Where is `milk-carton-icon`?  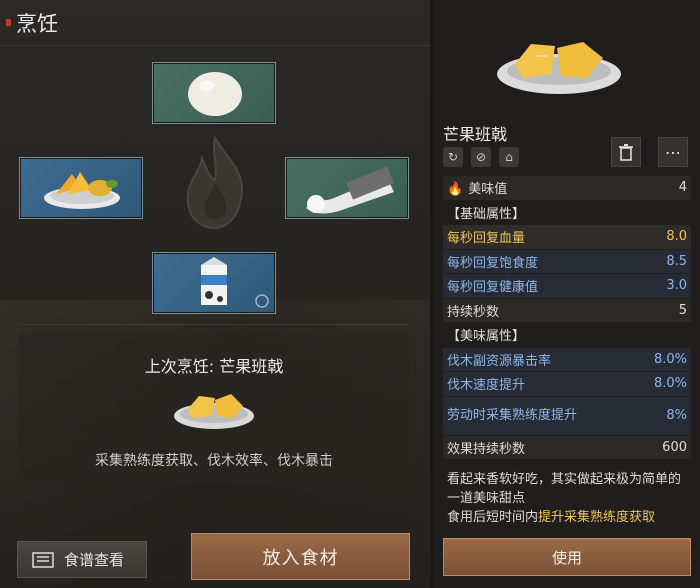 milk-carton-icon is located at coordinates (235, 282).